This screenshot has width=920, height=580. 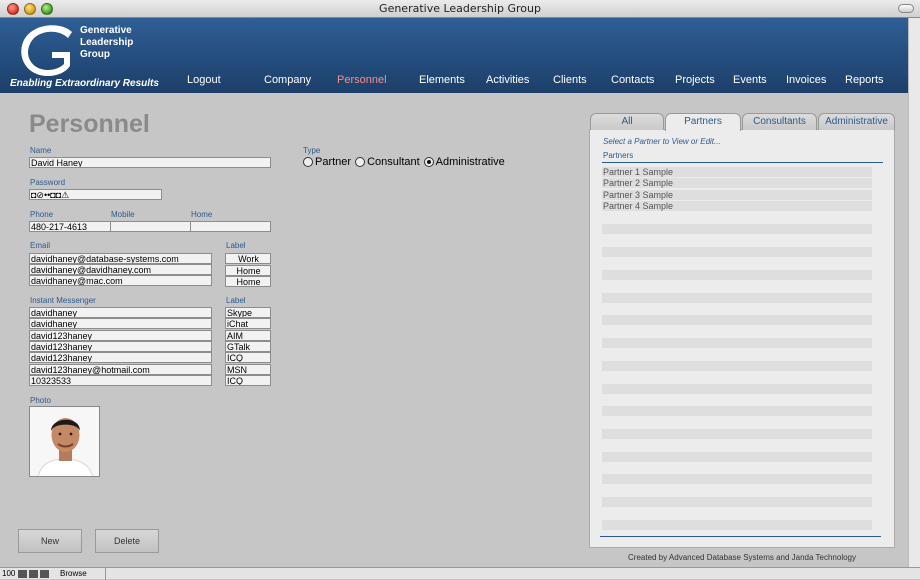 I want to click on im-label-col: Label, so click(x=236, y=300).